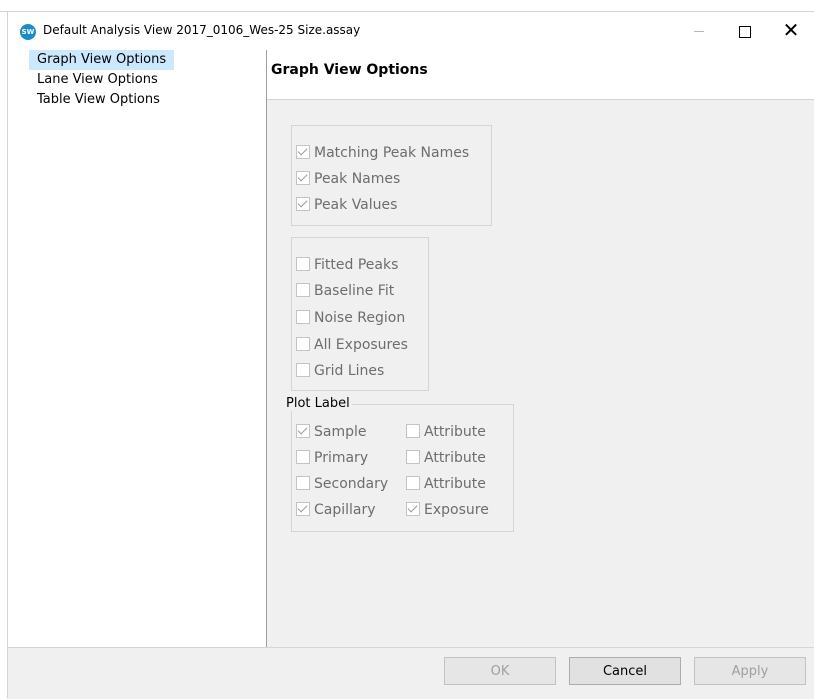  I want to click on checkbox-label: Peak Names, so click(357, 179).